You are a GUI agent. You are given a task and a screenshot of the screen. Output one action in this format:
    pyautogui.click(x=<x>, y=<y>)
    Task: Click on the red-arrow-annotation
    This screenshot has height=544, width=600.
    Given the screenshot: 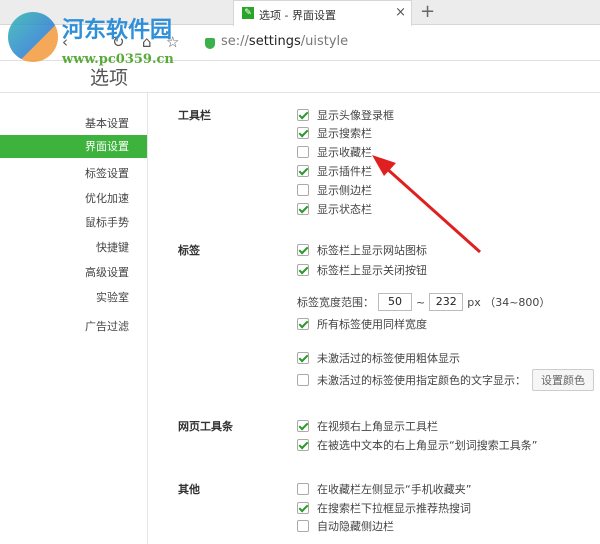 What is the action you would take?
    pyautogui.click(x=427, y=204)
    